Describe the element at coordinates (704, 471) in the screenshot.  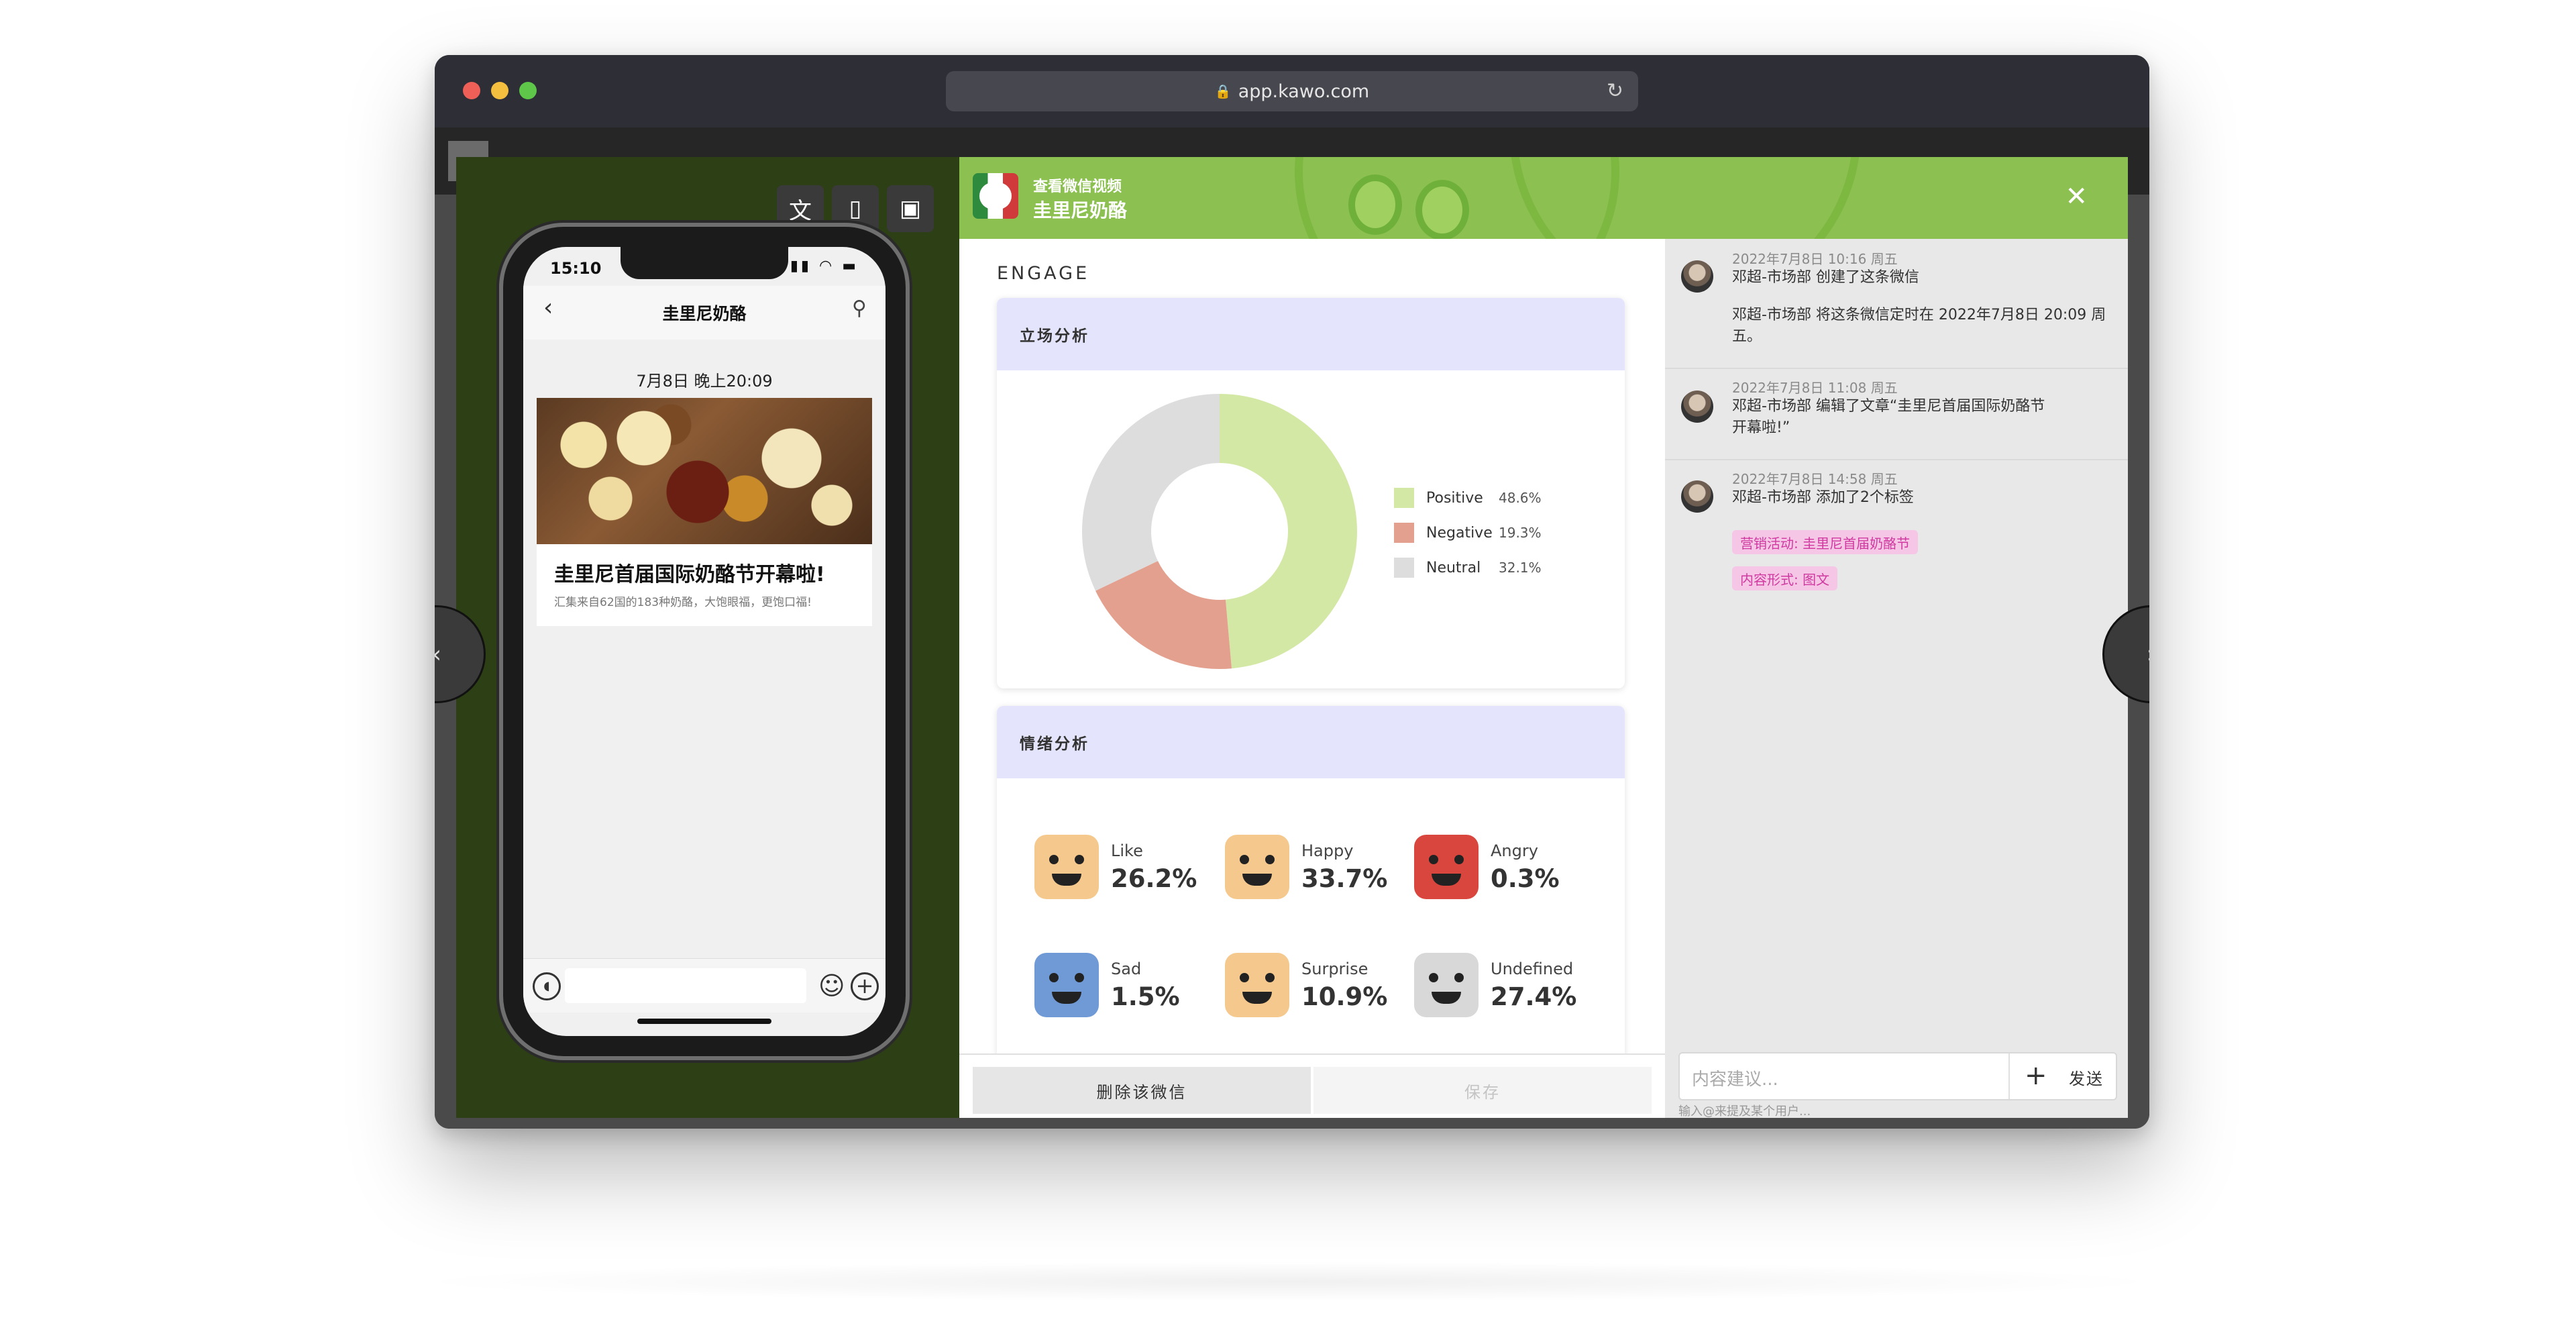
I see `article-cover-image` at that location.